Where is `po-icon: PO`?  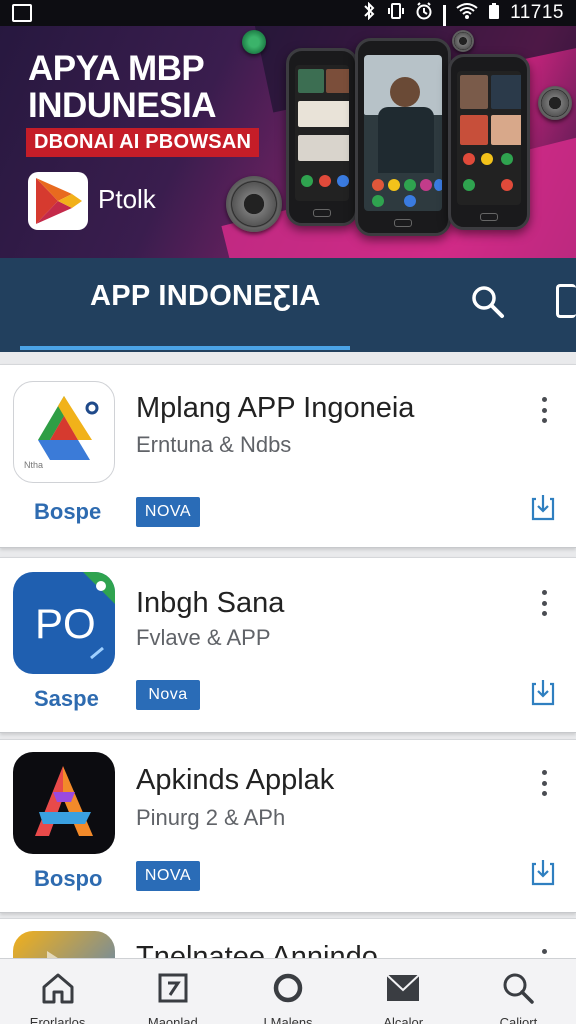
po-icon: PO is located at coordinates (64, 623).